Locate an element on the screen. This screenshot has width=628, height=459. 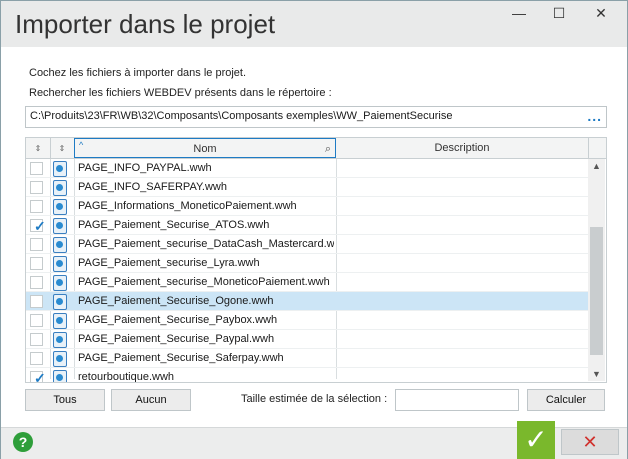
table-header: ⇕ ⇕ ^ Nom ⌕ Description is located at coordinates (316, 148).